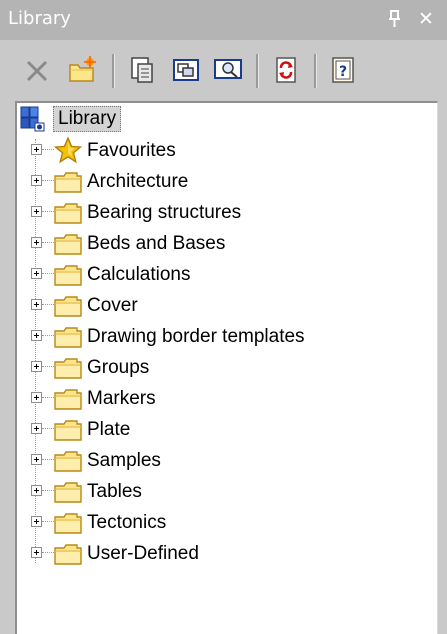 The image size is (447, 634). Describe the element at coordinates (121, 398) in the screenshot. I see `tree-item-label: Markers` at that location.